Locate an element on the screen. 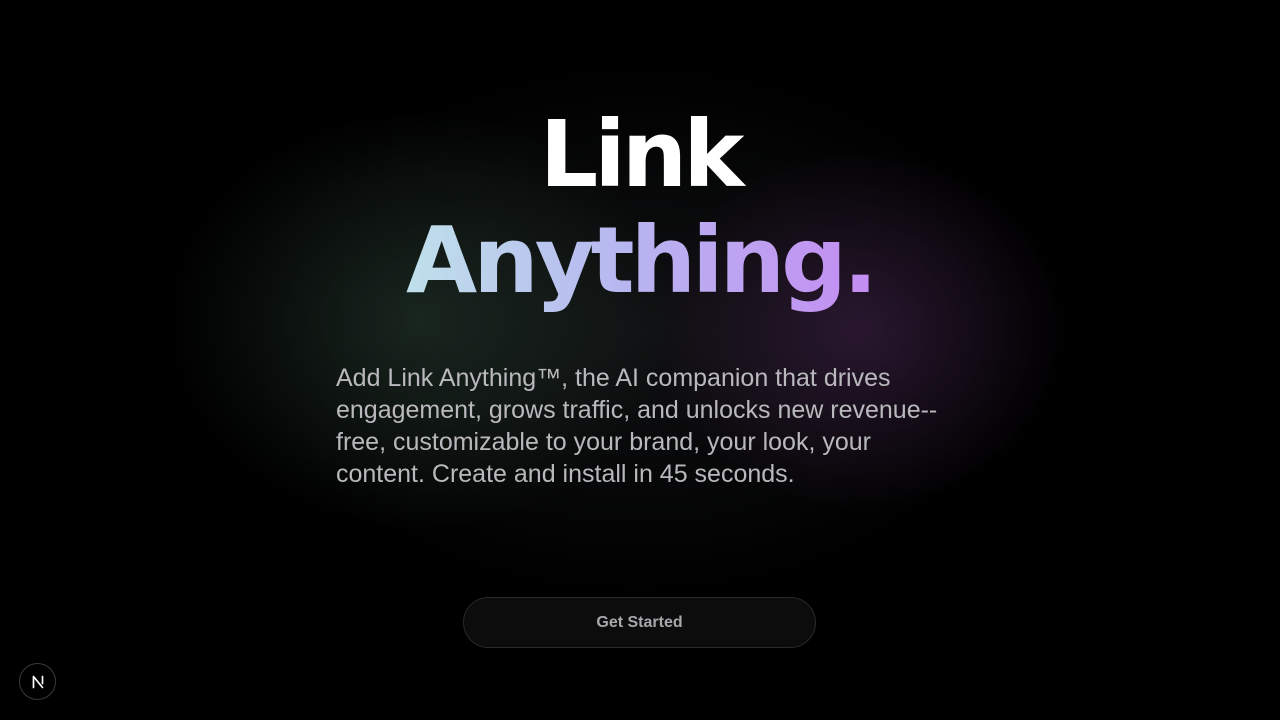  next-logo-icon is located at coordinates (37, 681).